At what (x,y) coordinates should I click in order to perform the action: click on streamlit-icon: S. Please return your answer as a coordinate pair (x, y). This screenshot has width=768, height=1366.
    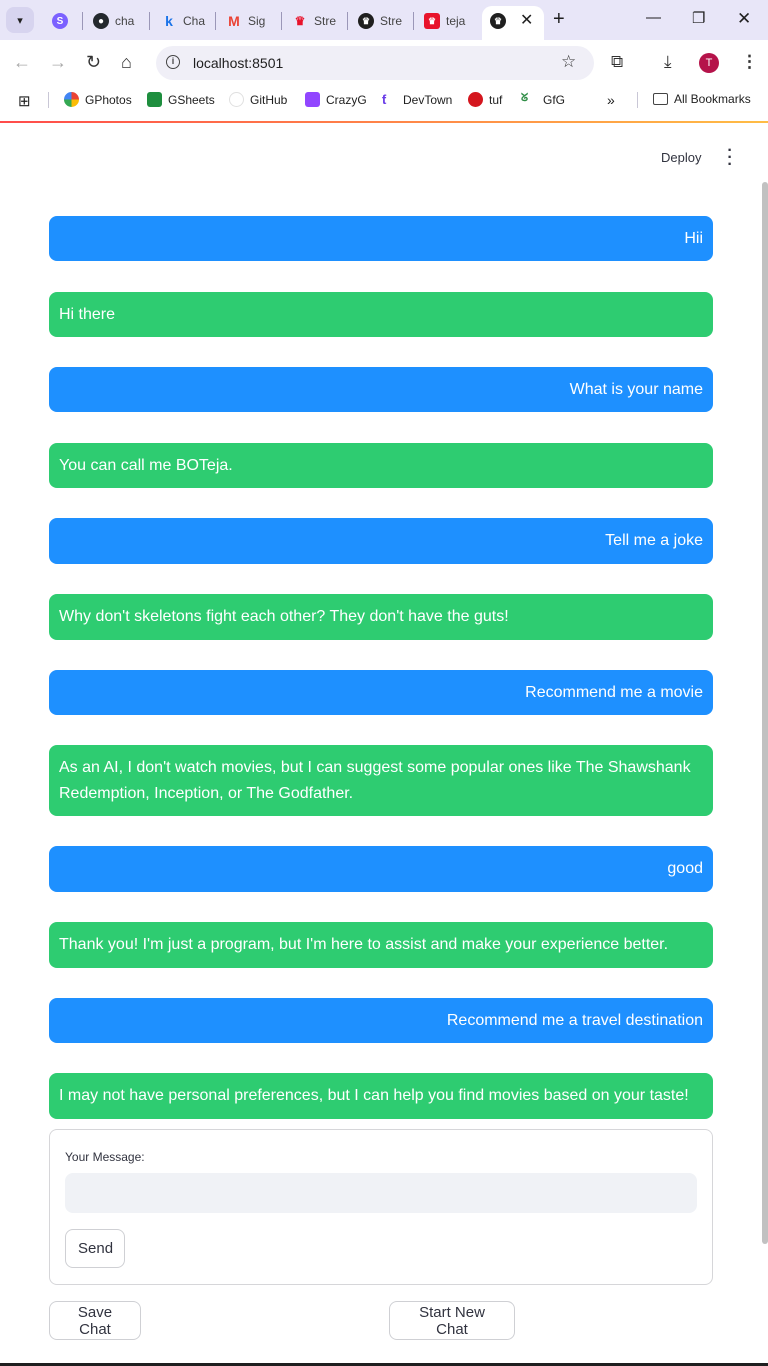
    Looking at the image, I should click on (60, 21).